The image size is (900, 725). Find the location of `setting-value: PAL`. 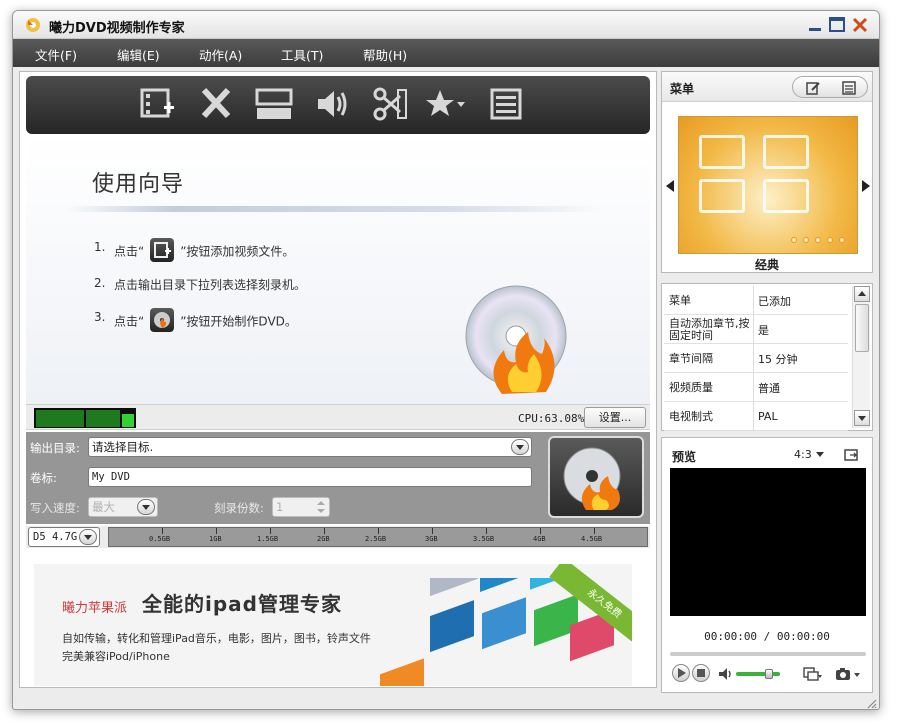

setting-value: PAL is located at coordinates (768, 416).